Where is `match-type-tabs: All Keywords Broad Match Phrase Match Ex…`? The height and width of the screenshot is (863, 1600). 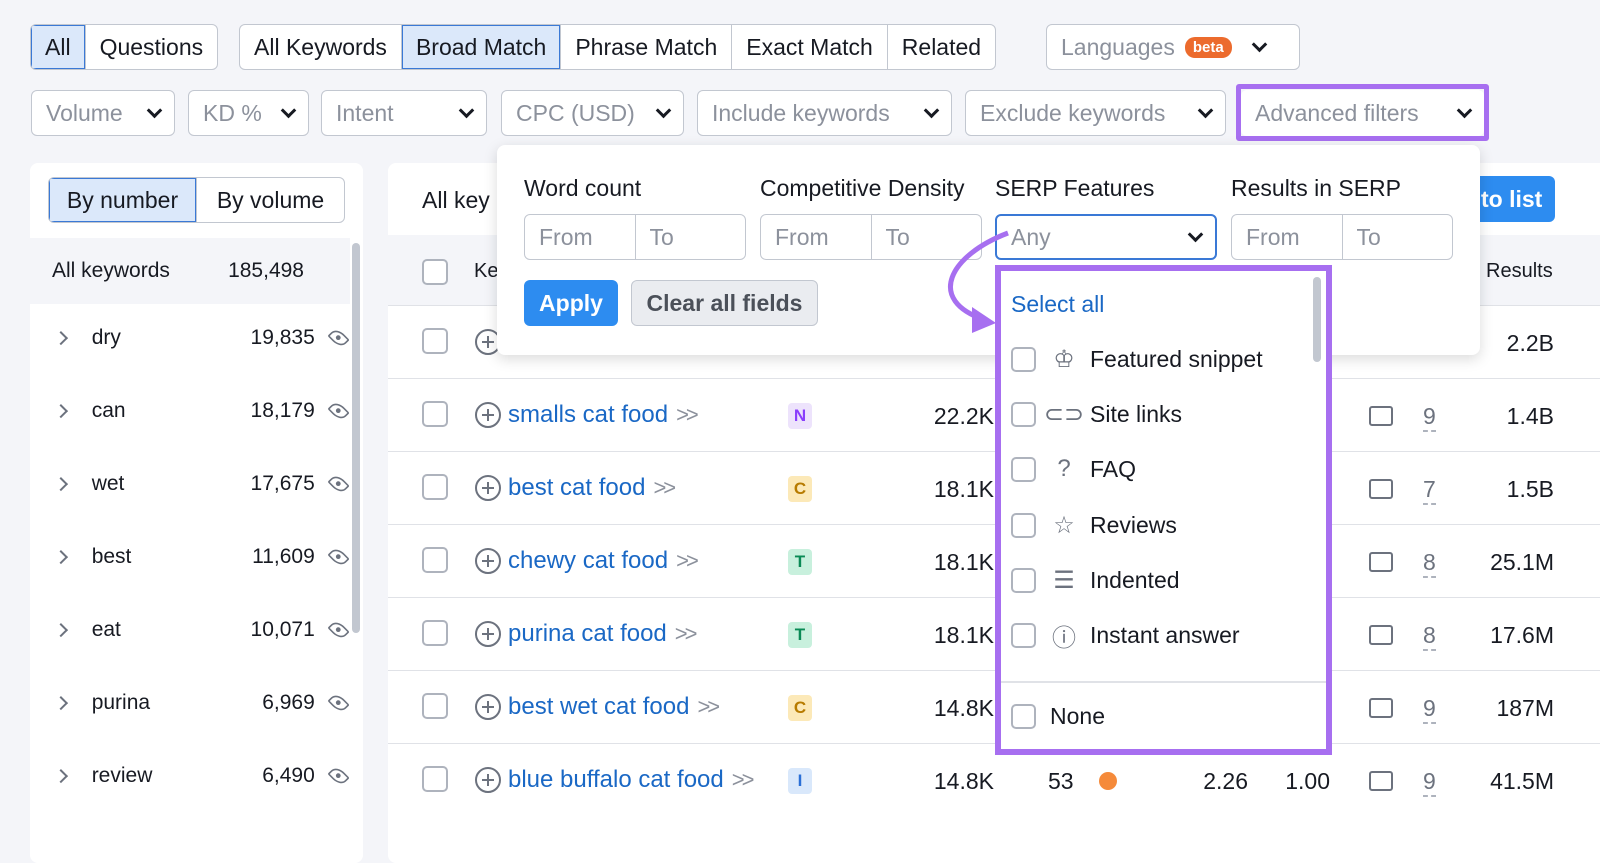 match-type-tabs: All Keywords Broad Match Phrase Match Ex… is located at coordinates (618, 47).